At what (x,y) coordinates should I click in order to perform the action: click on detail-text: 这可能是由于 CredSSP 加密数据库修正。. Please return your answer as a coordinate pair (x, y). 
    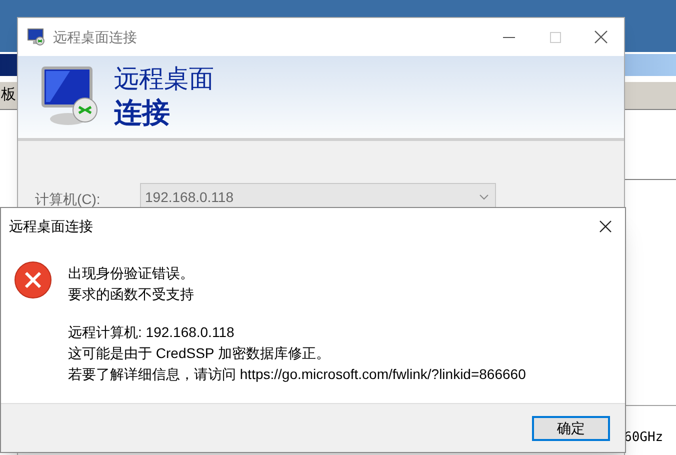
    Looking at the image, I should click on (199, 353).